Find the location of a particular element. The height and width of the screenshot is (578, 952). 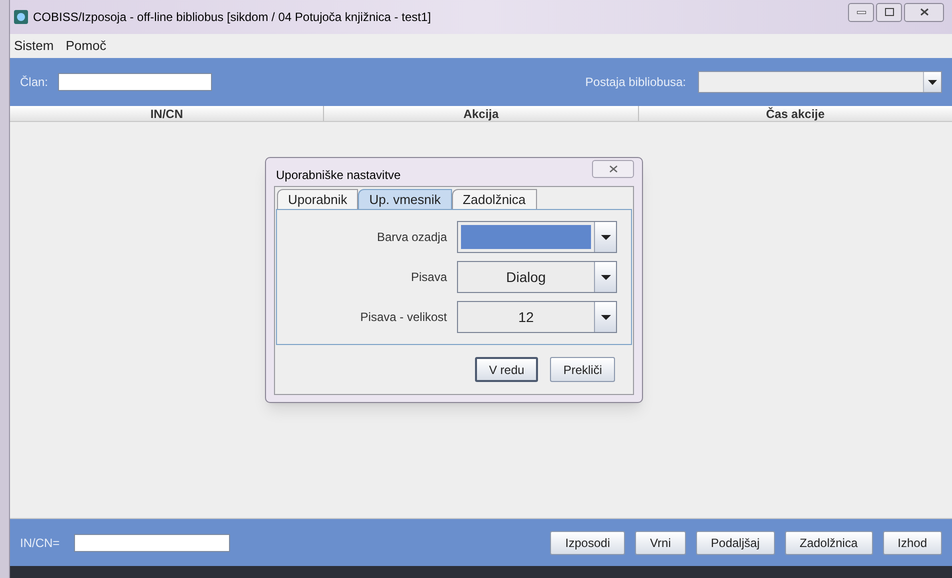

station-label: Postaja bibliobusa: is located at coordinates (635, 82).